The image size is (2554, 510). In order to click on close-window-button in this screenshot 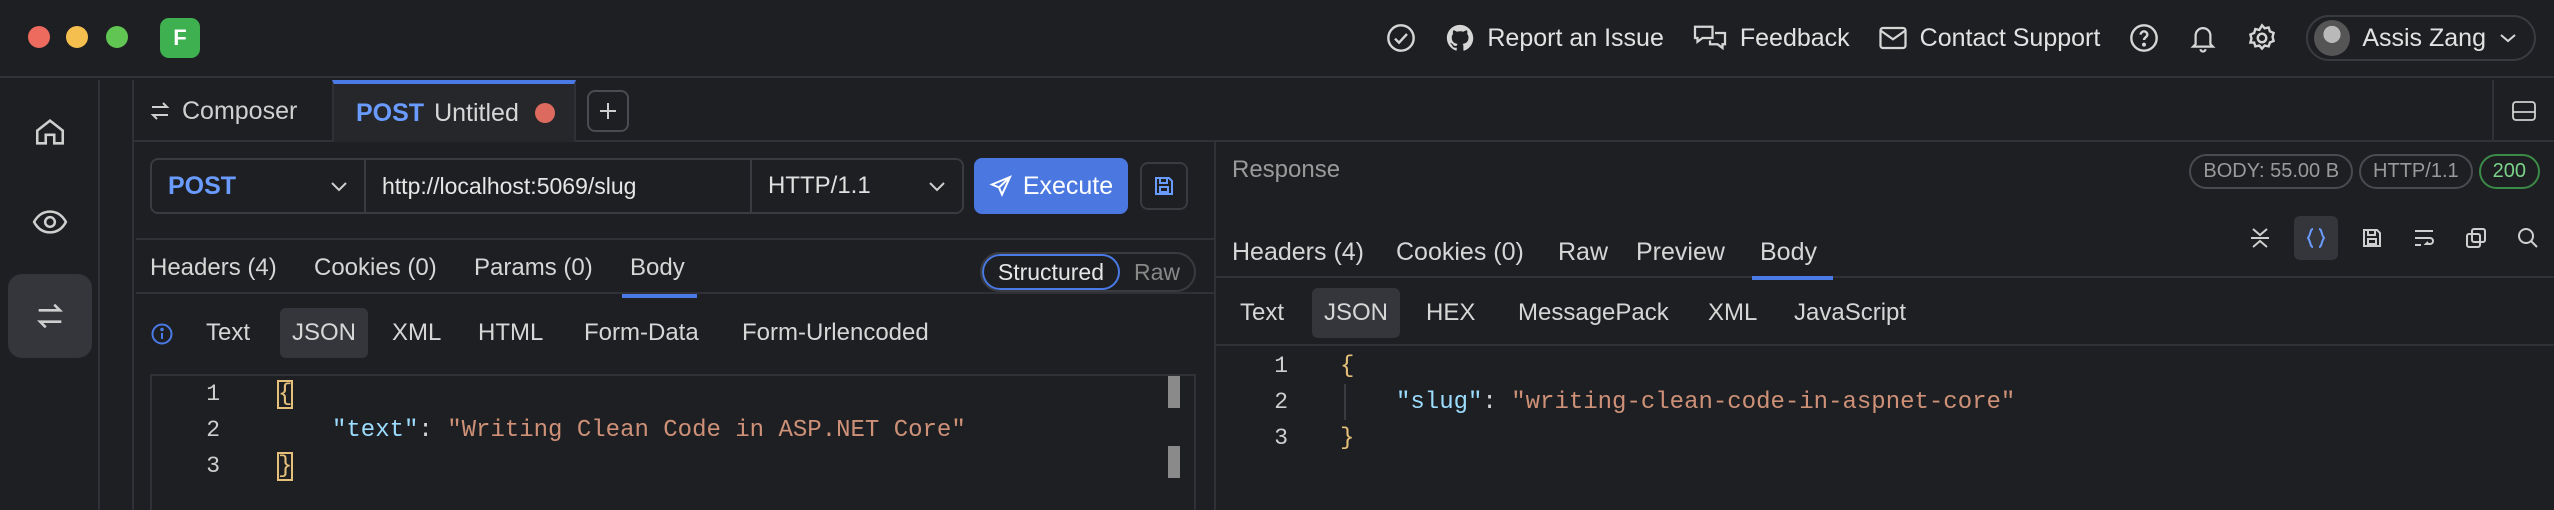, I will do `click(39, 37)`.